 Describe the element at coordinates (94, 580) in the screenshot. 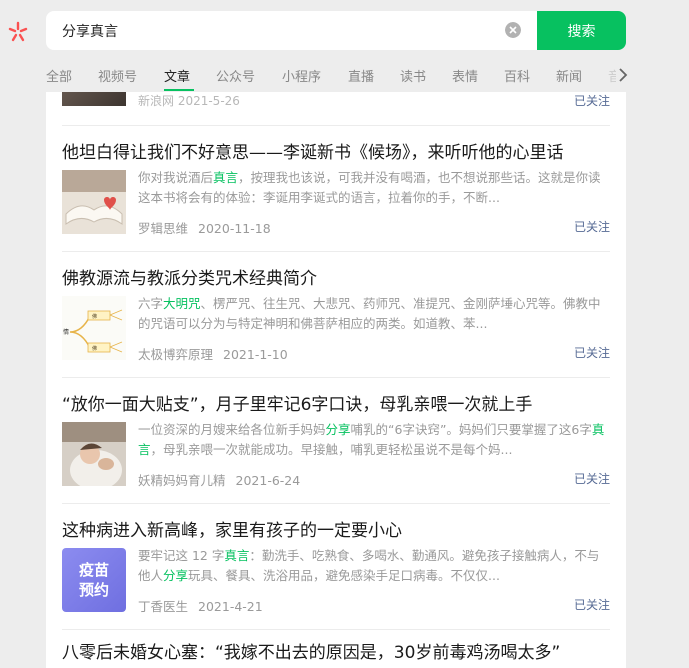

I see `vaccine-thumbnail: 疫苗 预约` at that location.